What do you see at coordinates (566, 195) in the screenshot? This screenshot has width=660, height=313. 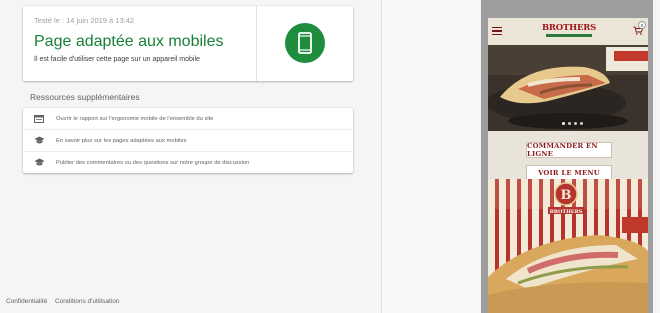 I see `promo-logo-letter: B` at bounding box center [566, 195].